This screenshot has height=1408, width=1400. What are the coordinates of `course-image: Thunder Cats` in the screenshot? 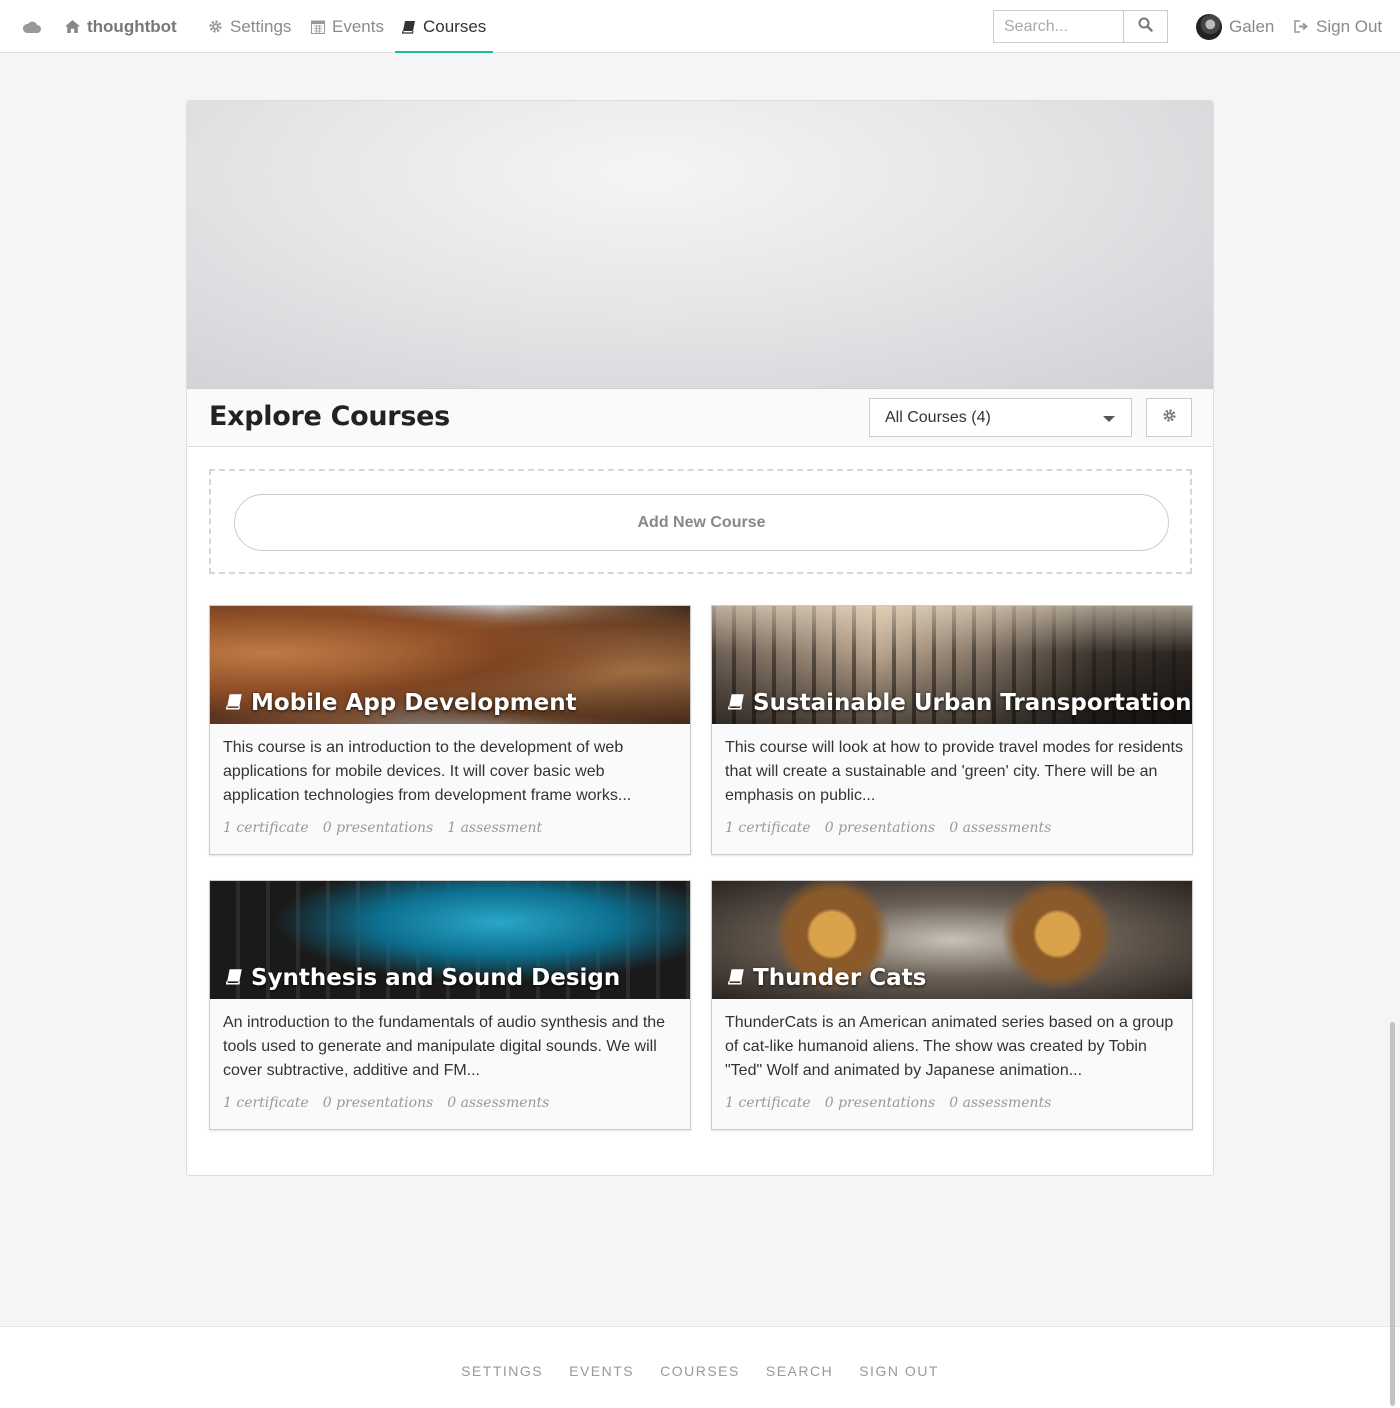 It's located at (952, 940).